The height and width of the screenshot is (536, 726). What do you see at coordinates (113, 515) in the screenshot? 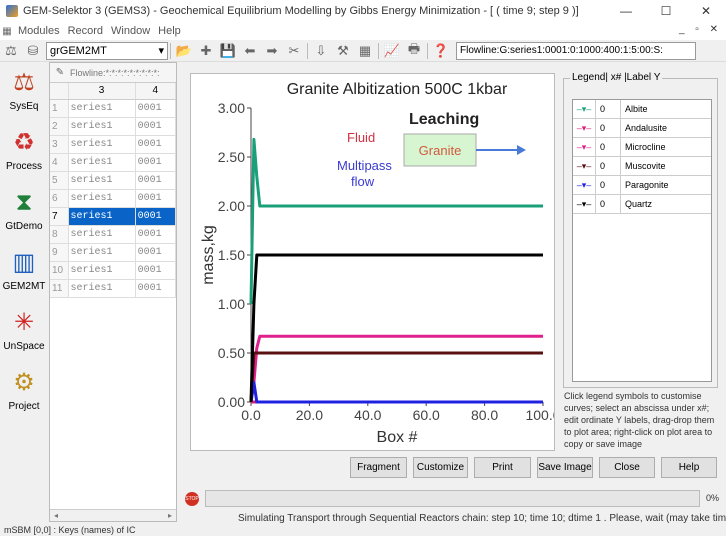
I see `horizontal-scrollbar: ◂ ▸` at bounding box center [113, 515].